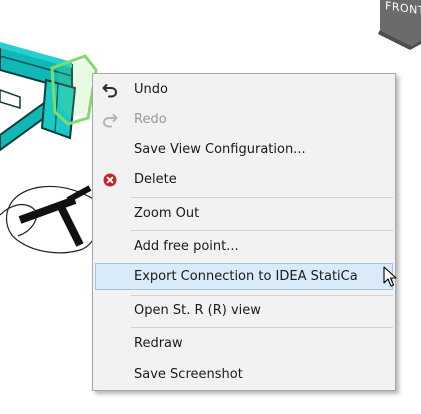  What do you see at coordinates (390, 276) in the screenshot?
I see `mouse-cursor-icon` at bounding box center [390, 276].